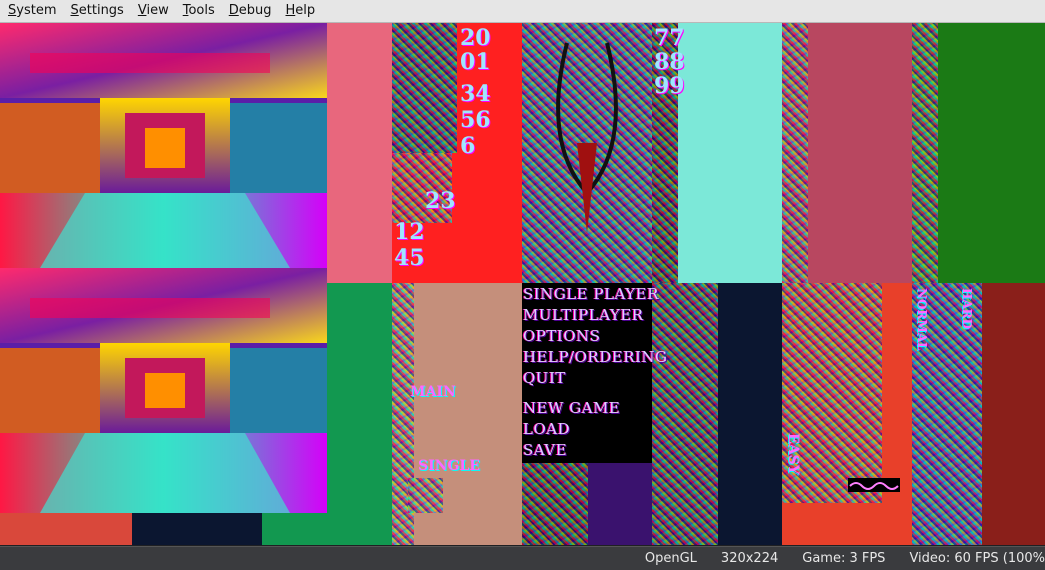  Describe the element at coordinates (409, 232) in the screenshot. I see `sprite-number: 12` at that location.